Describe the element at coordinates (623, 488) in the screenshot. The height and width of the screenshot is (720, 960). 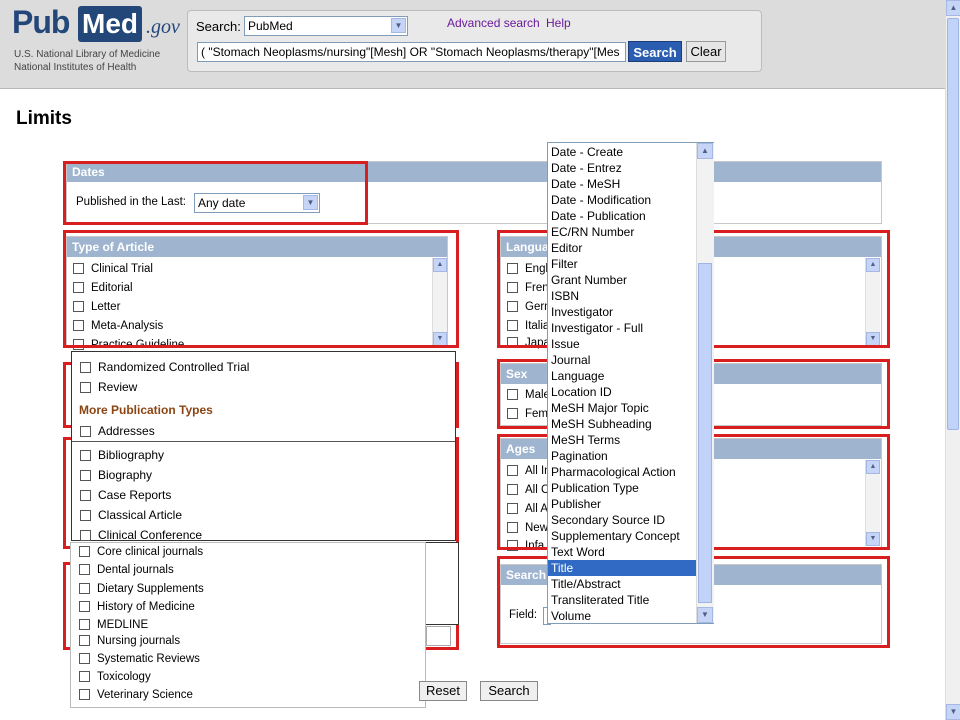
I see `field-option: Publication Type` at that location.